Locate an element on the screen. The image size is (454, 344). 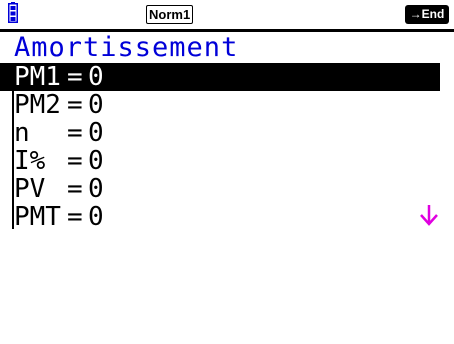
variable-name: n is located at coordinates (22, 133).